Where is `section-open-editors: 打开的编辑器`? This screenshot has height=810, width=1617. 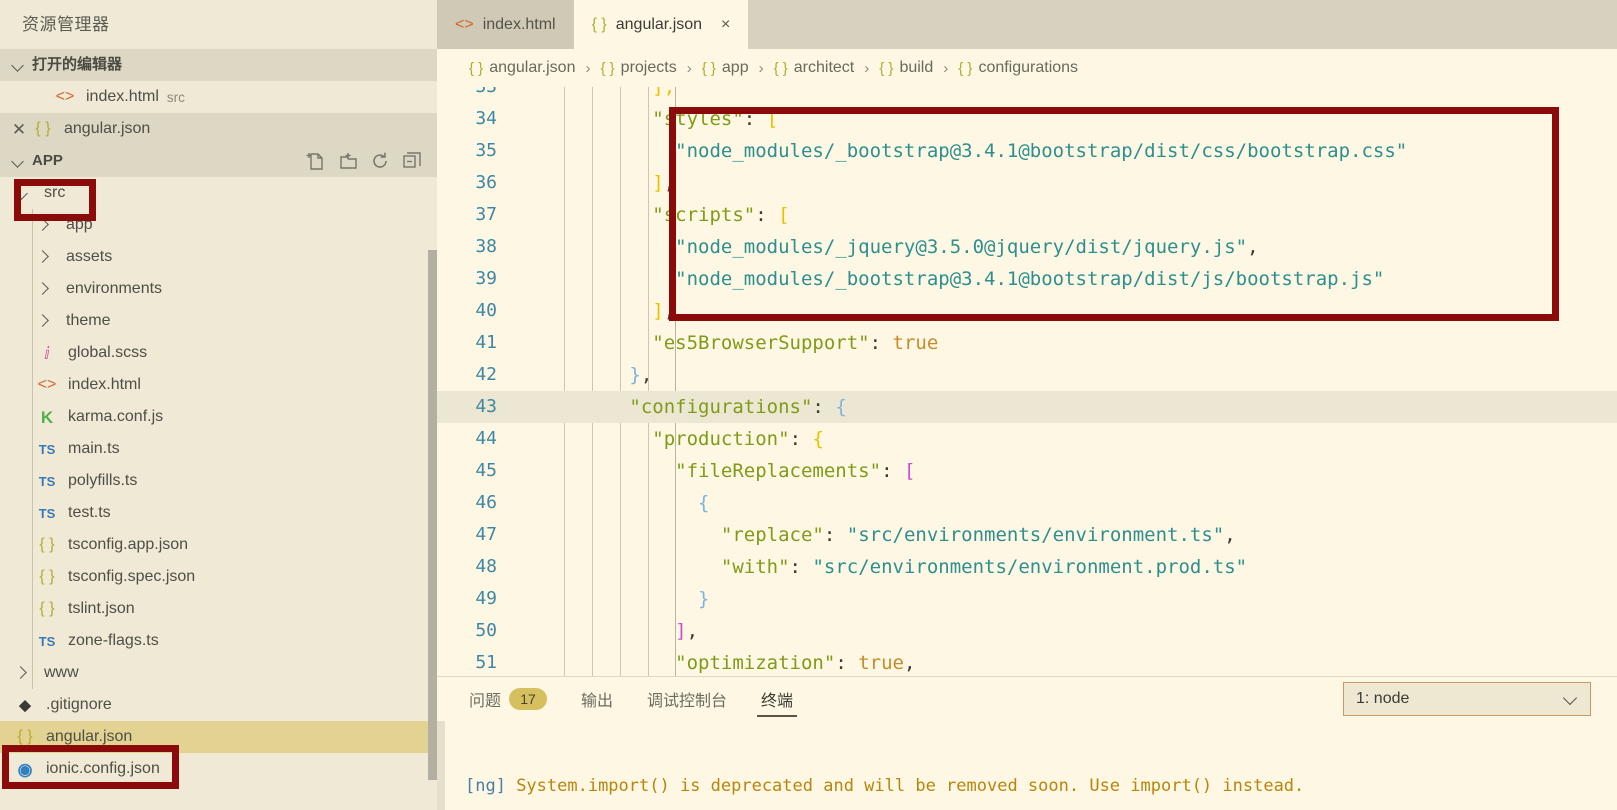
section-open-editors: 打开的编辑器 is located at coordinates (218, 65).